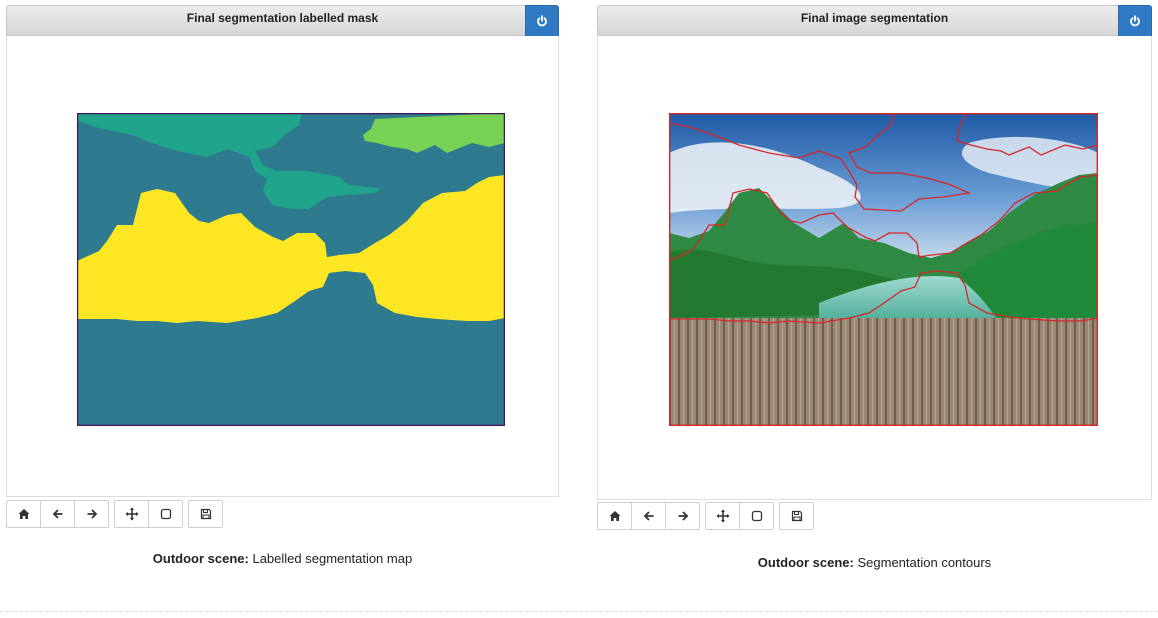 This screenshot has height=618, width=1158. What do you see at coordinates (922, 562) in the screenshot?
I see `caption-text: Segmentation contours` at bounding box center [922, 562].